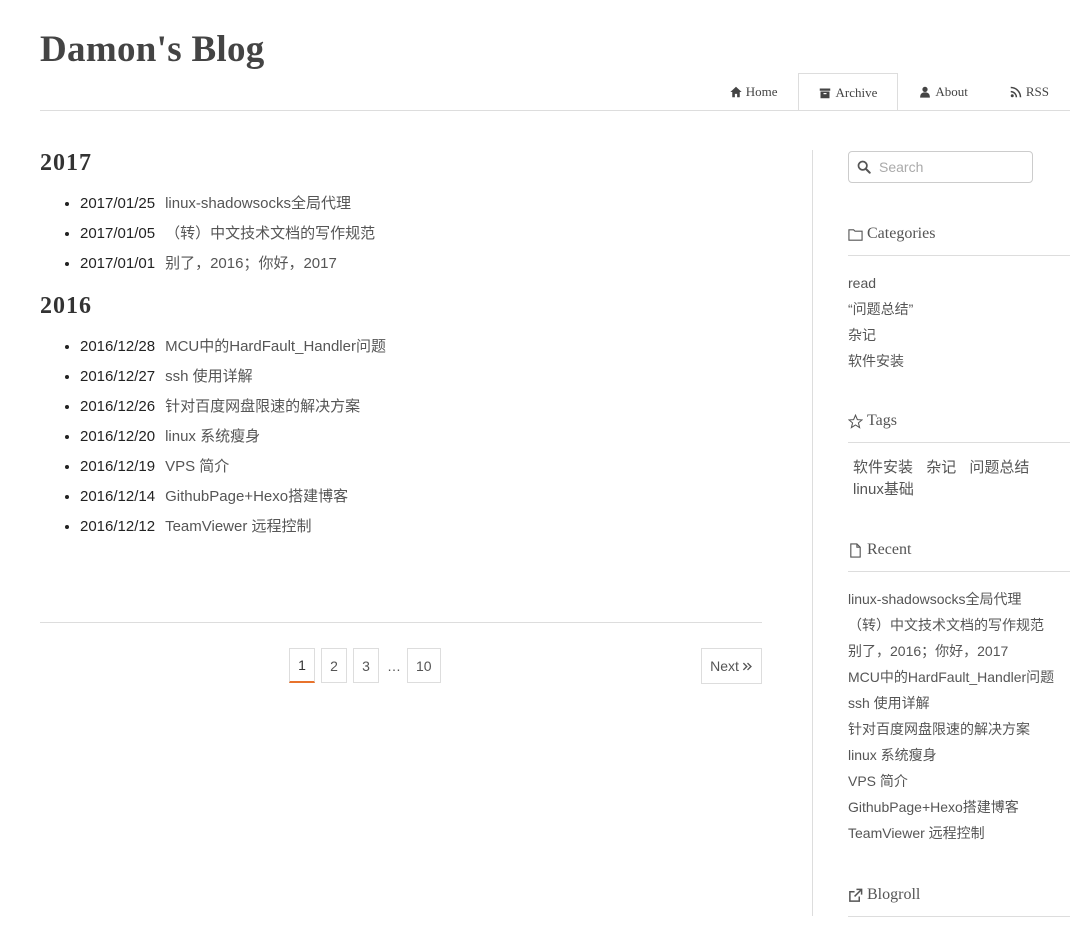 Image resolution: width=1084 pixels, height=931 pixels. What do you see at coordinates (421, 467) in the screenshot?
I see `post-item: 2016/12/19 VPS 简介` at bounding box center [421, 467].